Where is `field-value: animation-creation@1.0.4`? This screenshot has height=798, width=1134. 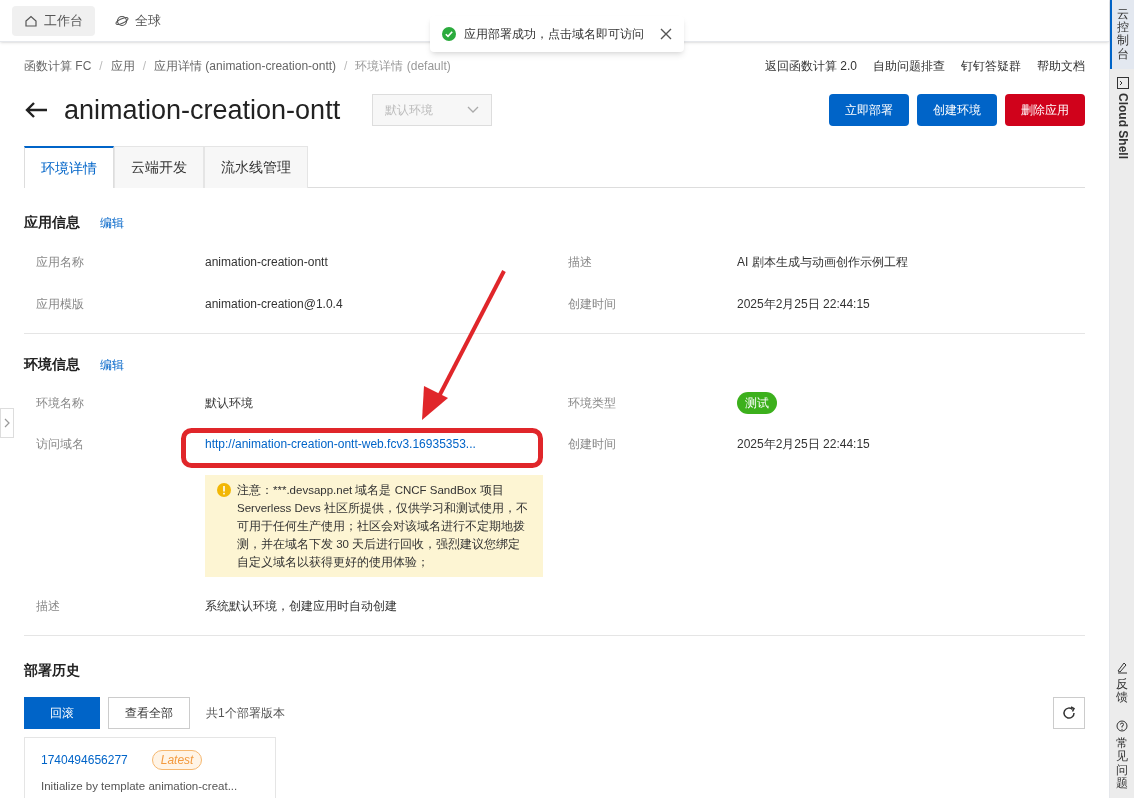 field-value: animation-creation@1.0.4 is located at coordinates (274, 304).